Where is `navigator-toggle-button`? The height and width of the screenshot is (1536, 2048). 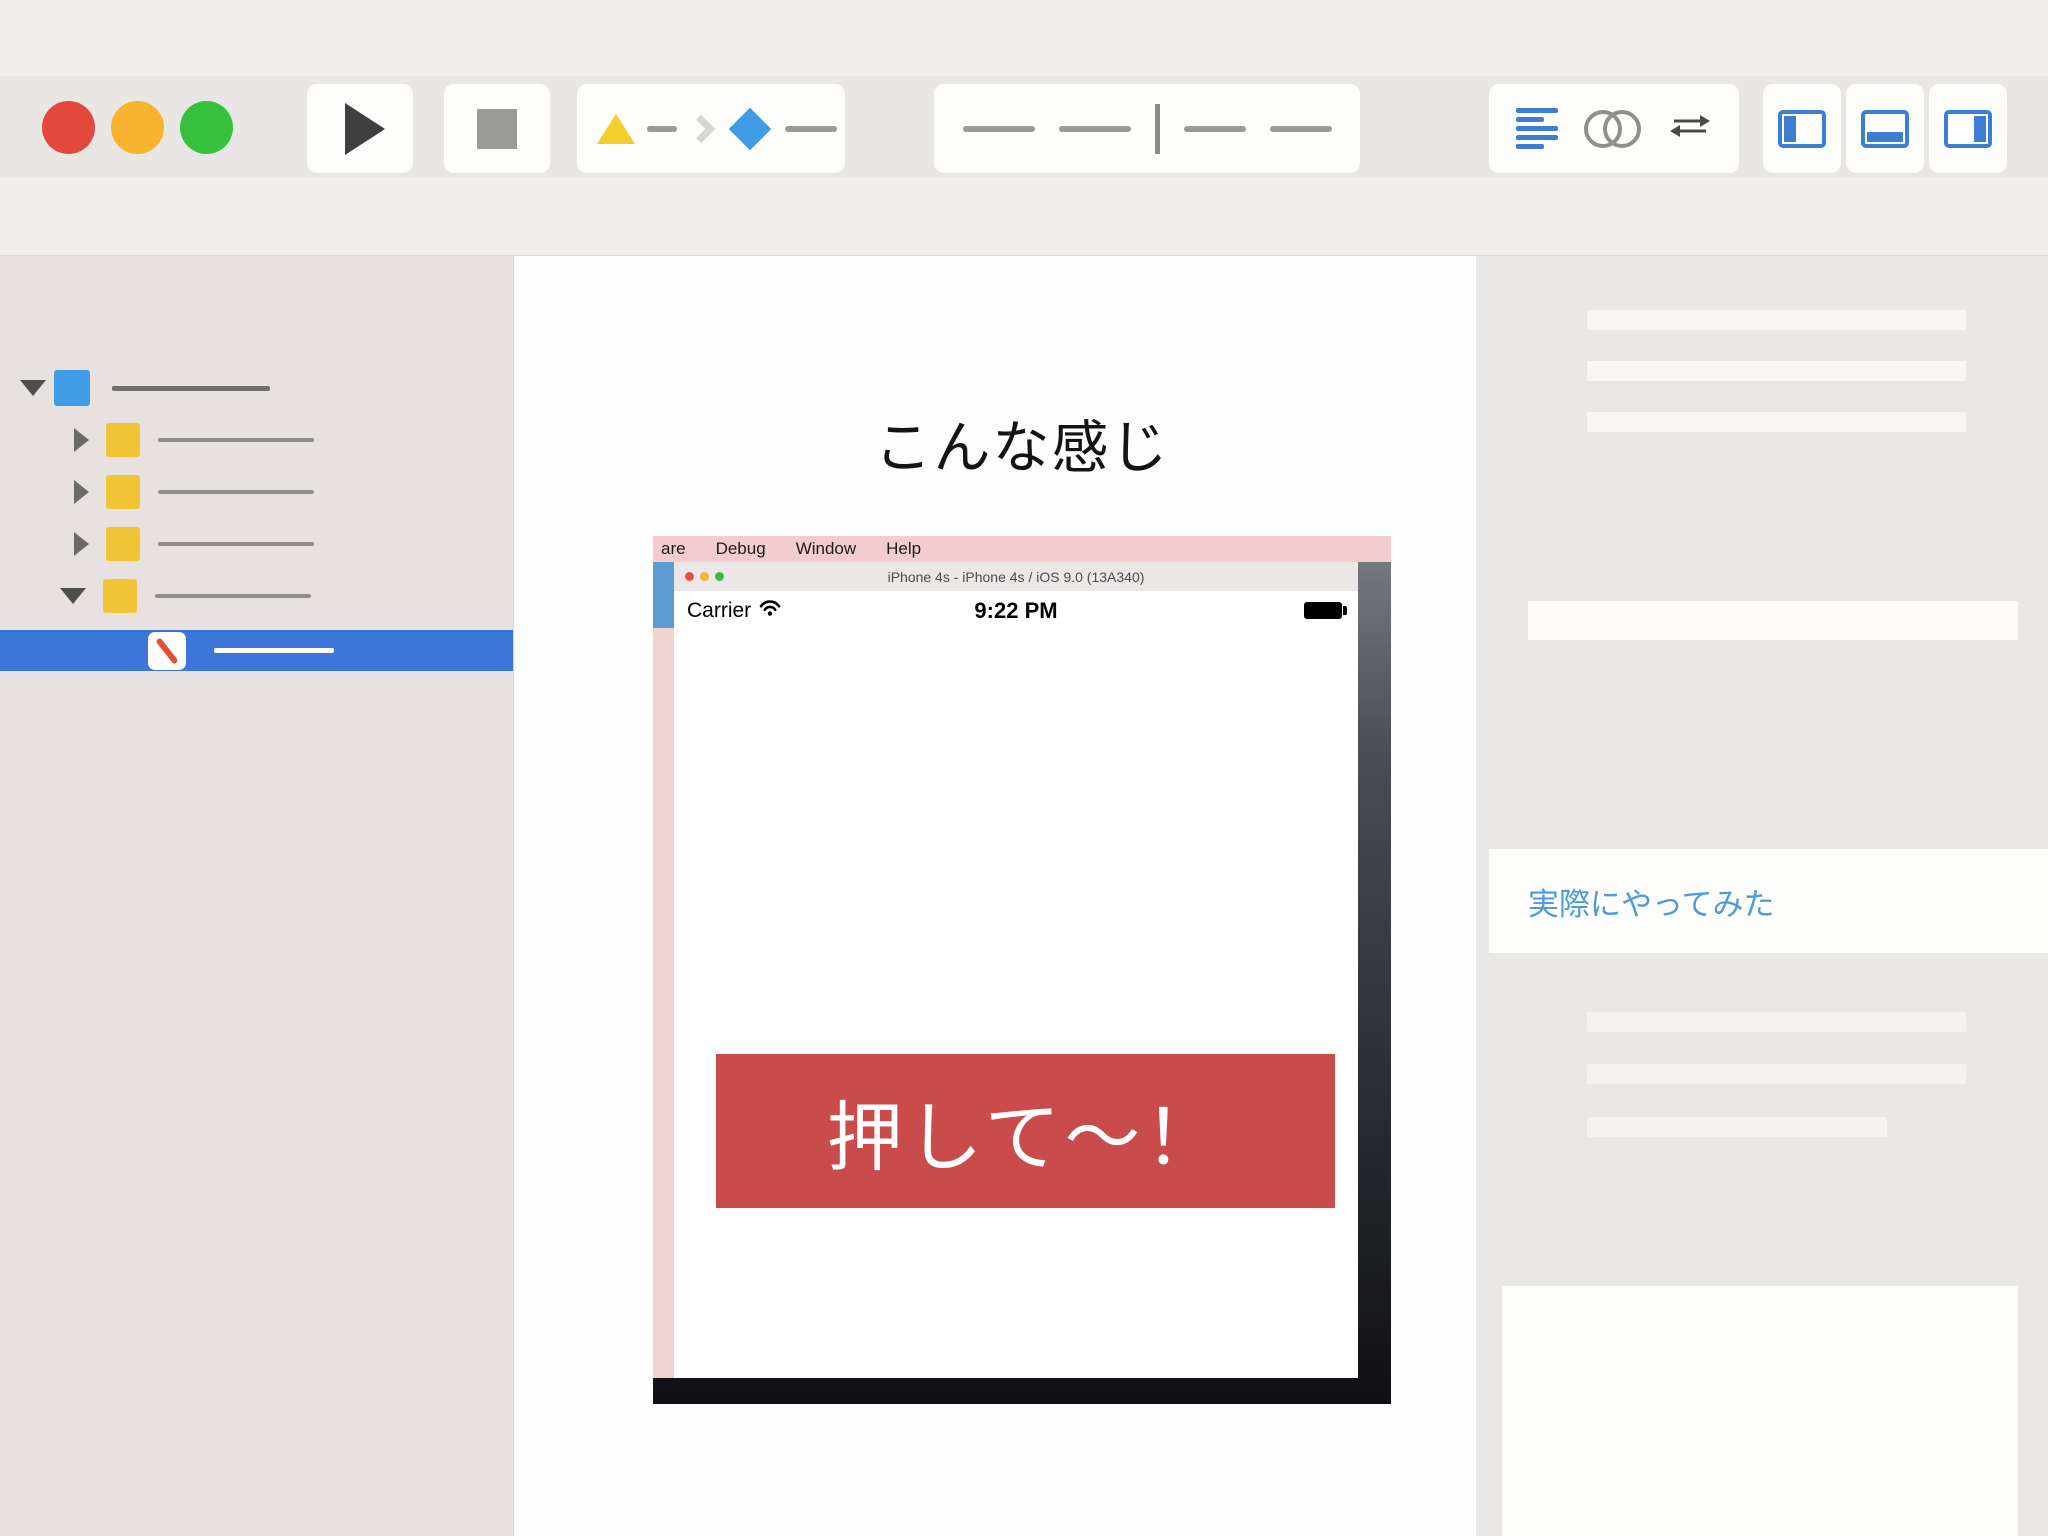
navigator-toggle-button is located at coordinates (1802, 128).